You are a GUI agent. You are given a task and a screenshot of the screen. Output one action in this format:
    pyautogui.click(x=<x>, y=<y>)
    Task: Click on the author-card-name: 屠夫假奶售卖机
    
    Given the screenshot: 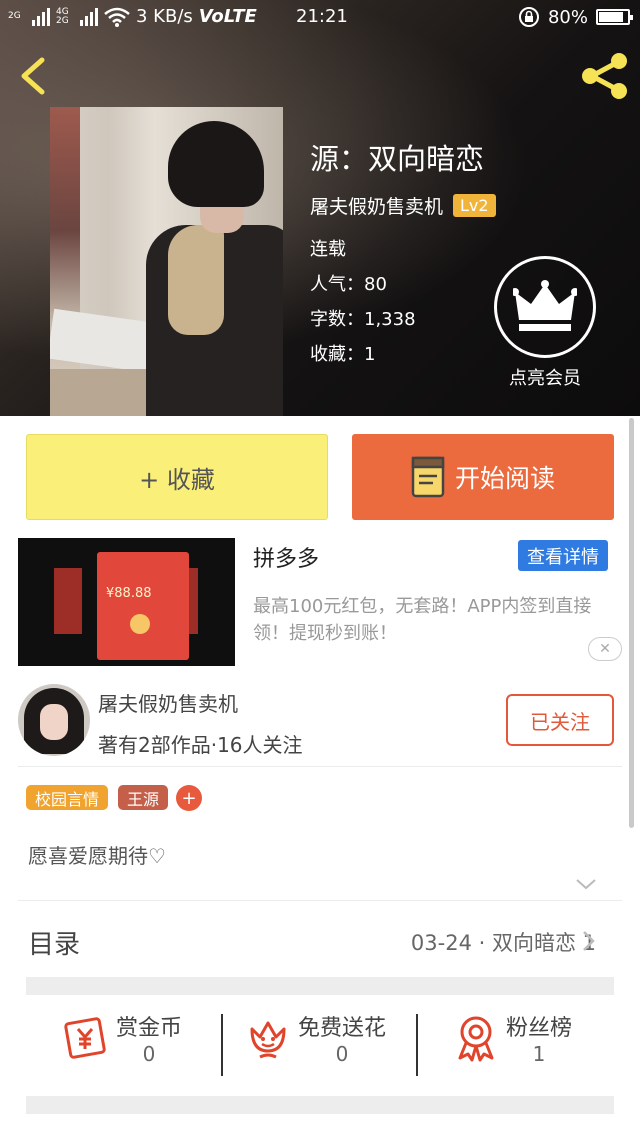 What is the action you would take?
    pyautogui.click(x=168, y=702)
    